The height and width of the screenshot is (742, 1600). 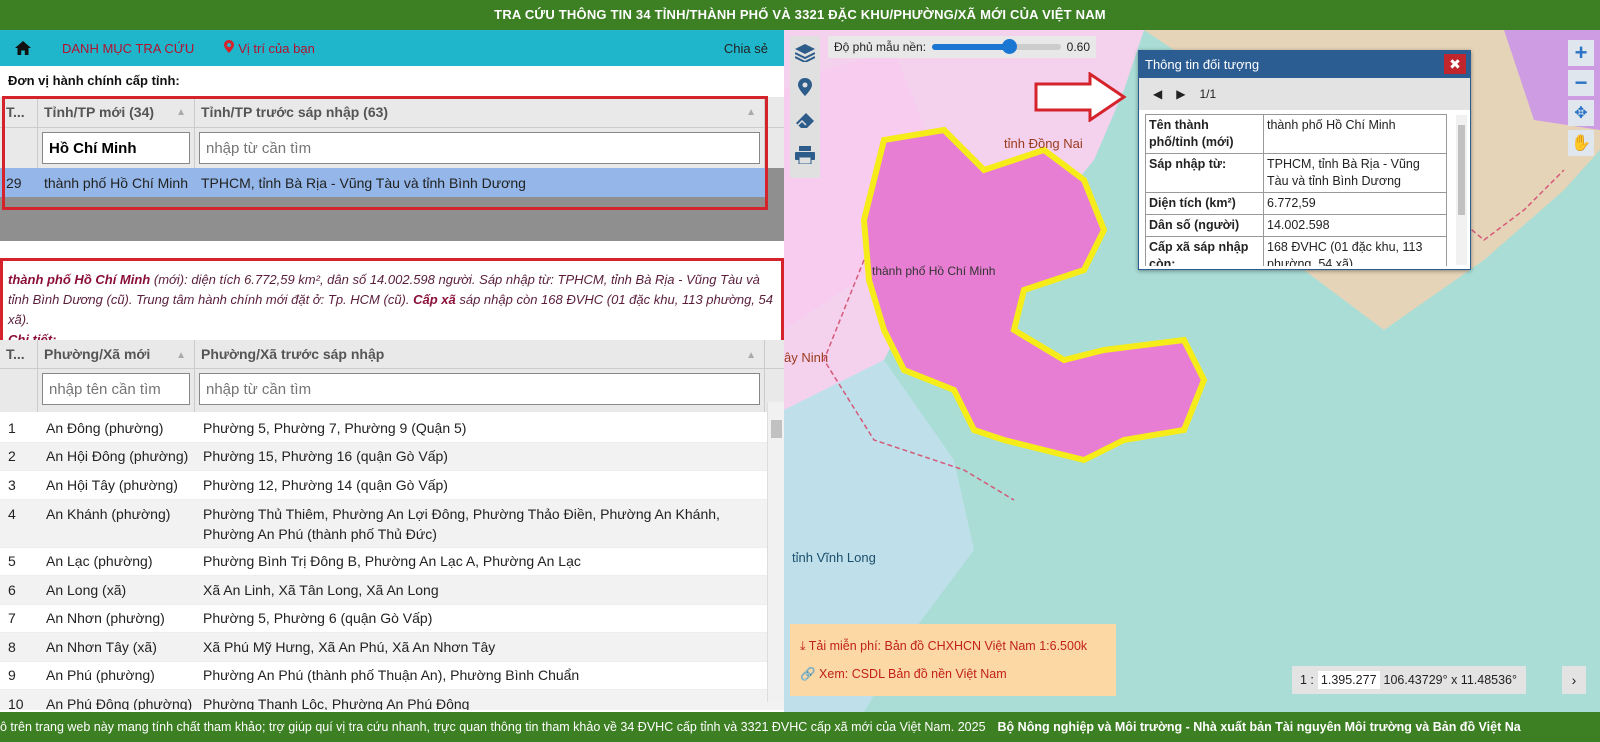 I want to click on ward-filters, so click(x=392, y=390).